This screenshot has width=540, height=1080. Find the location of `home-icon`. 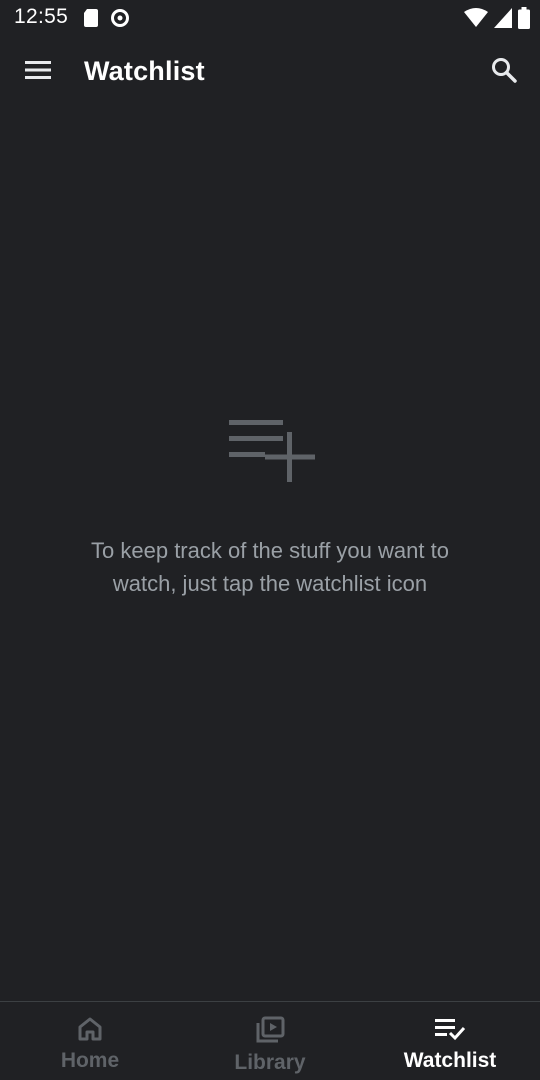

home-icon is located at coordinates (90, 1031).